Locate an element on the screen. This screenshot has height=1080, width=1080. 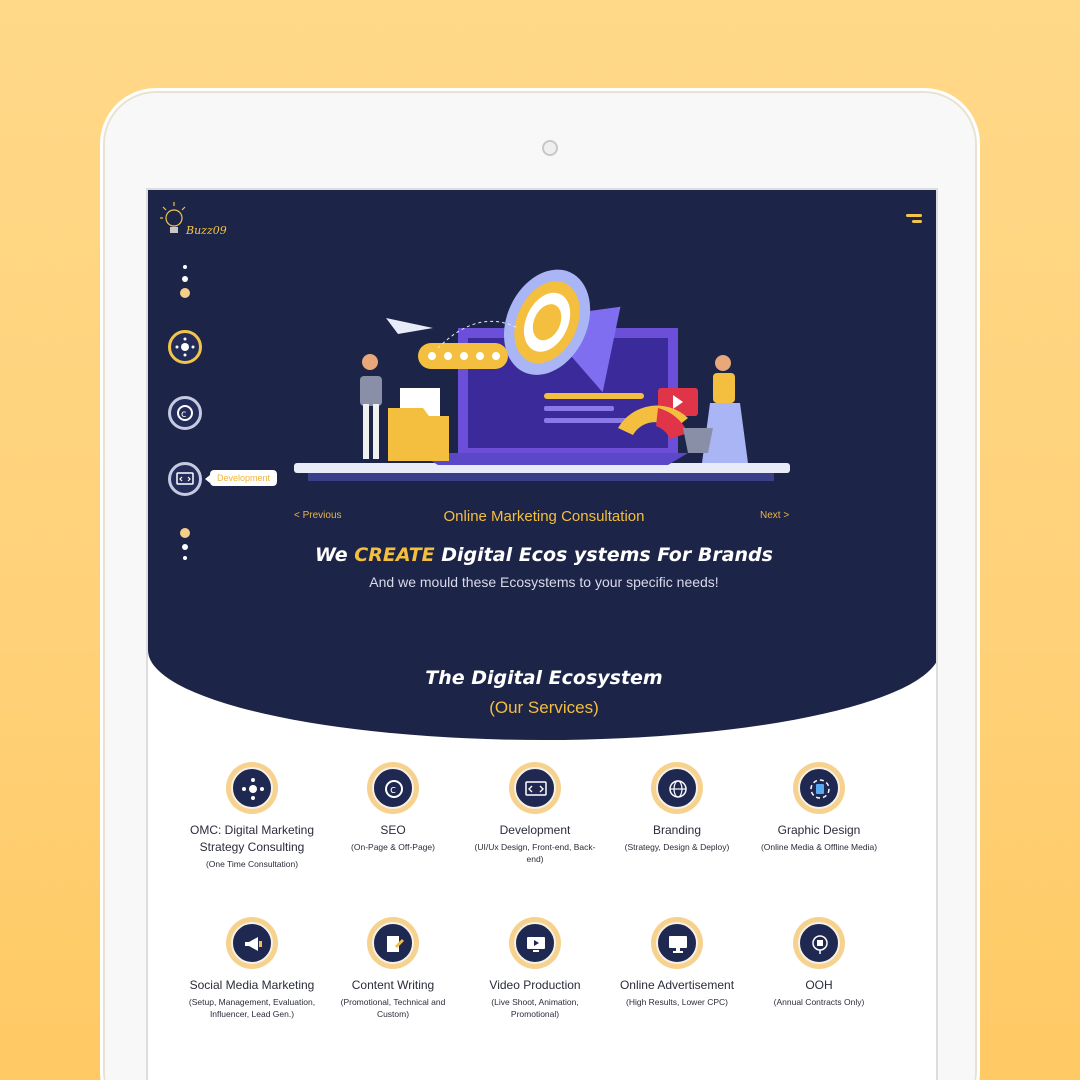
service-card: Branding (Strategy, Design & Deploy) is located at coordinates (677, 807).